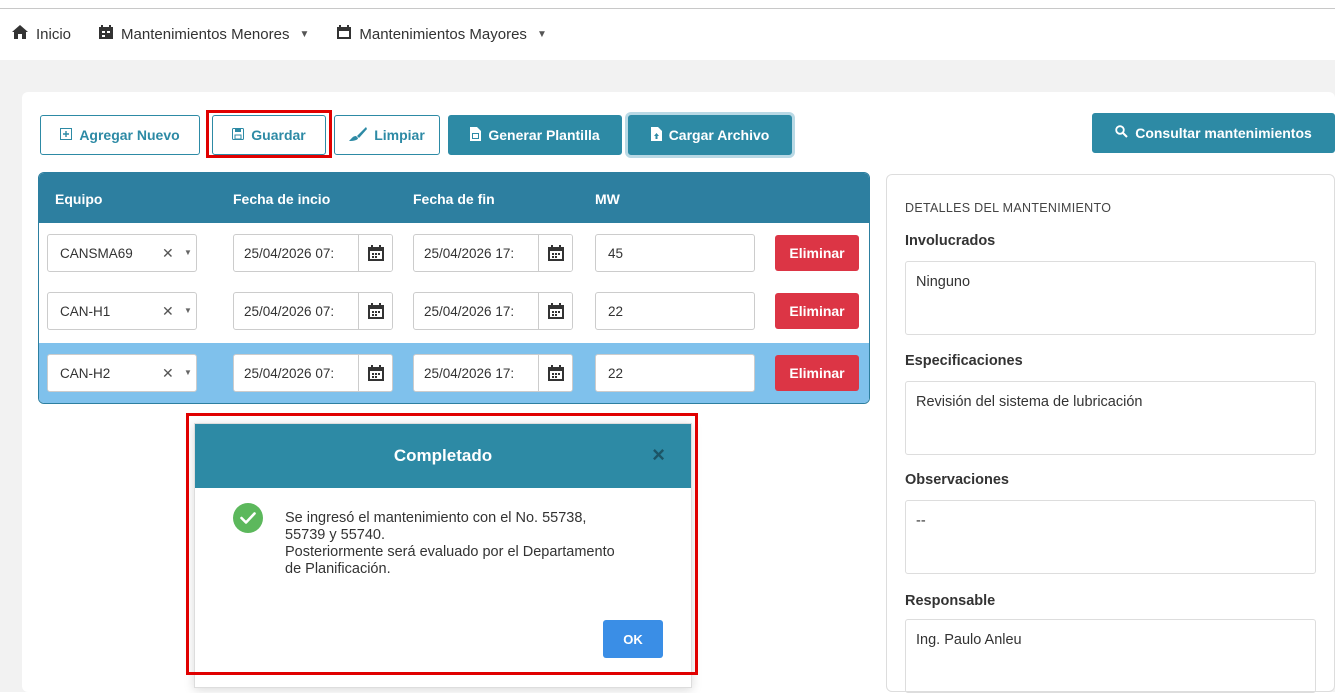  What do you see at coordinates (241, 135) in the screenshot?
I see `floppy-disk-icon` at bounding box center [241, 135].